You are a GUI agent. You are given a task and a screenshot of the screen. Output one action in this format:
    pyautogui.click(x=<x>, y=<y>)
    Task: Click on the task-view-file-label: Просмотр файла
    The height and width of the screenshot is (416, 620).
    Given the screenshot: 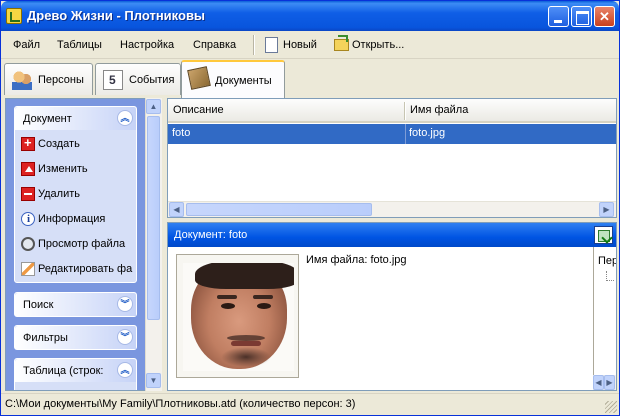 What is the action you would take?
    pyautogui.click(x=82, y=244)
    